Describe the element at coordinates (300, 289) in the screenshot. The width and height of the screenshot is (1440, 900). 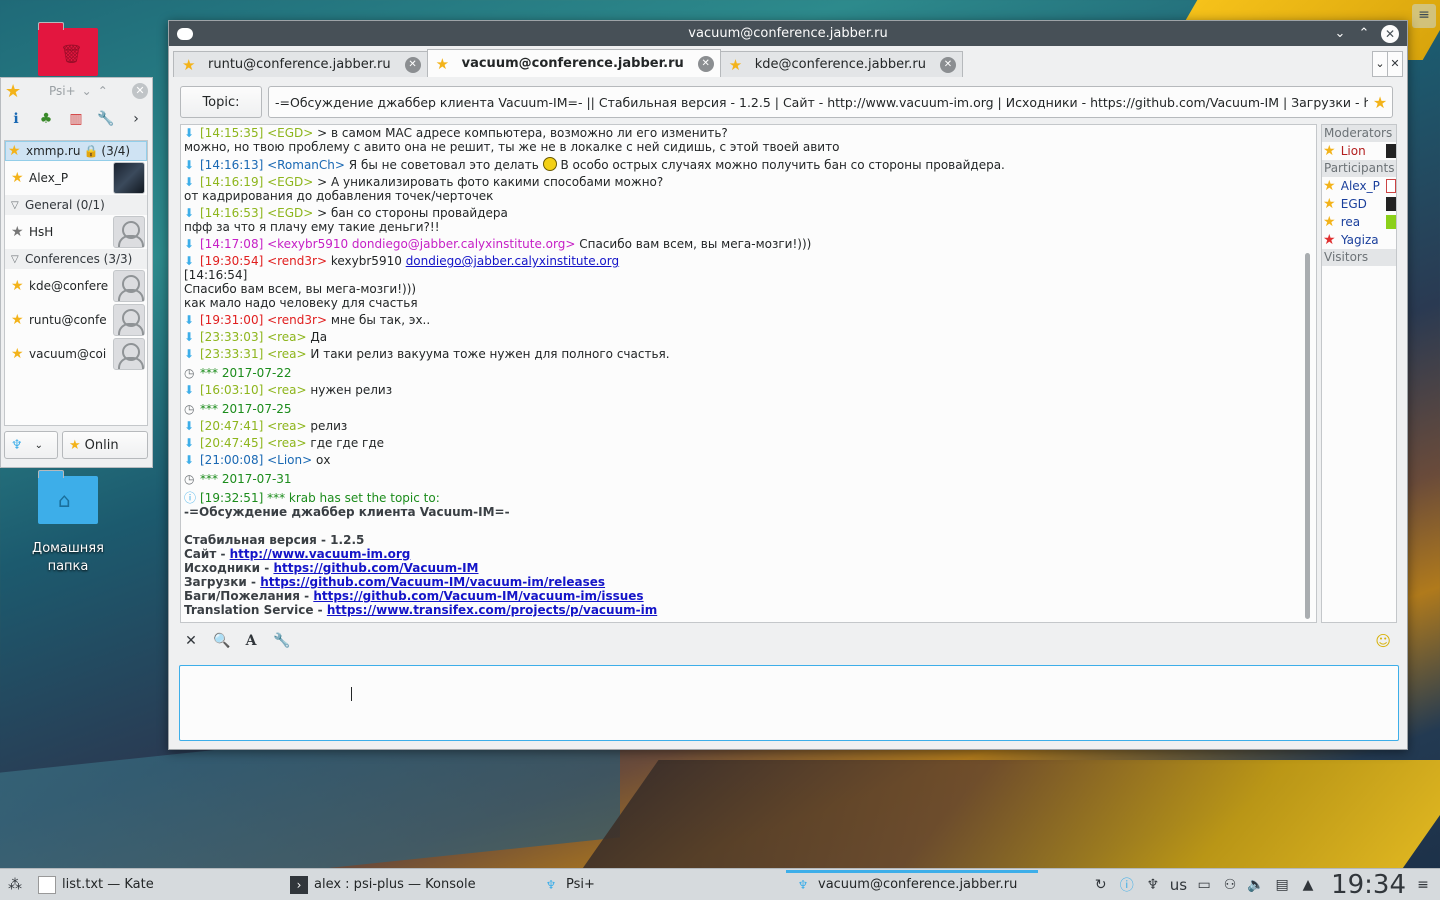
I see `chat-message-line: Спасибо вам всем, вы мега-мозги!)))` at that location.